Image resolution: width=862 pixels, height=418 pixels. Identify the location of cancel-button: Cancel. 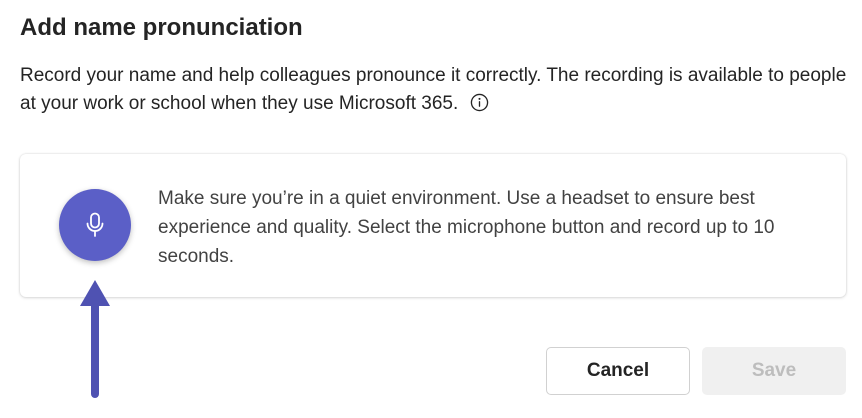
(618, 371).